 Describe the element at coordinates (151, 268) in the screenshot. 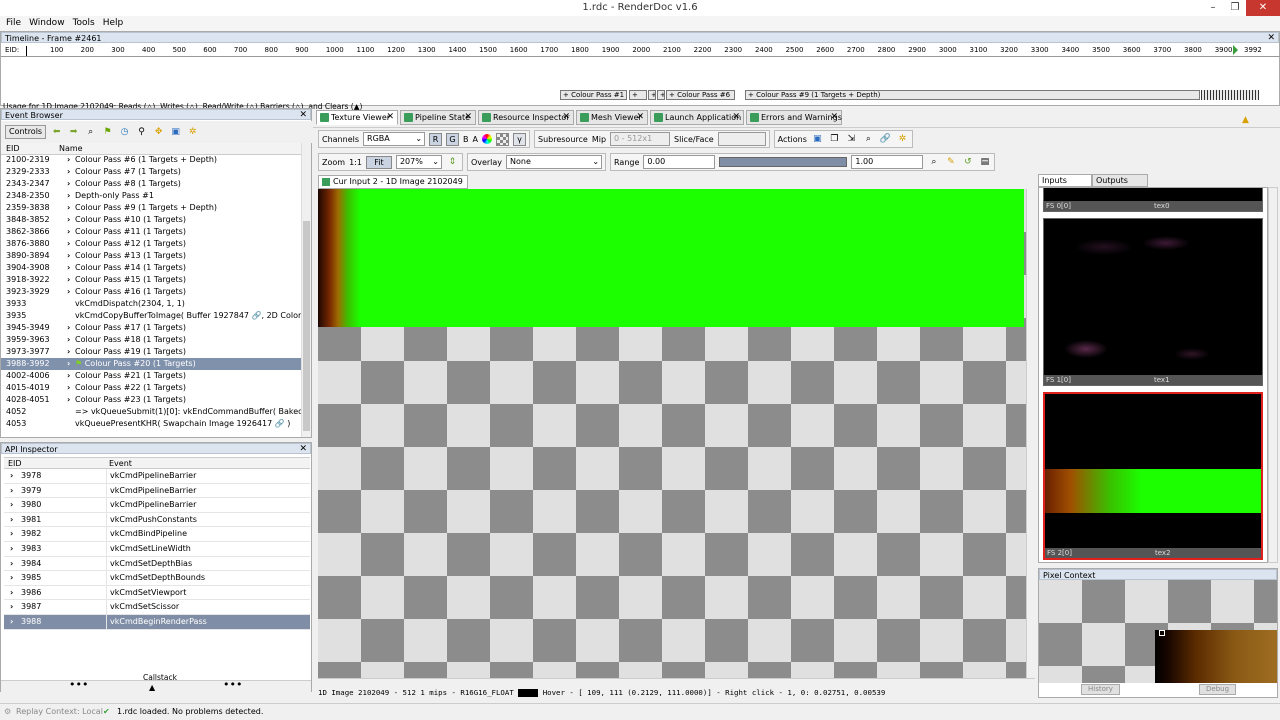

I see `event-row: 3904-3908 › Colour Pass #14 (1 Targets)` at that location.